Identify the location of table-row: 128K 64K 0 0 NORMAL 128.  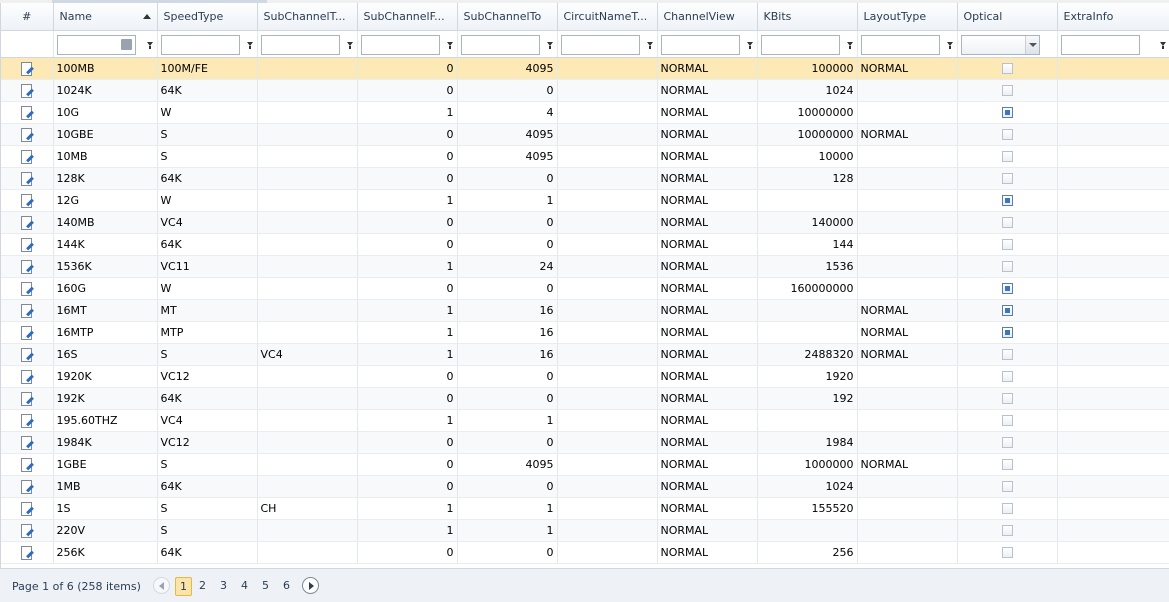
(585, 178).